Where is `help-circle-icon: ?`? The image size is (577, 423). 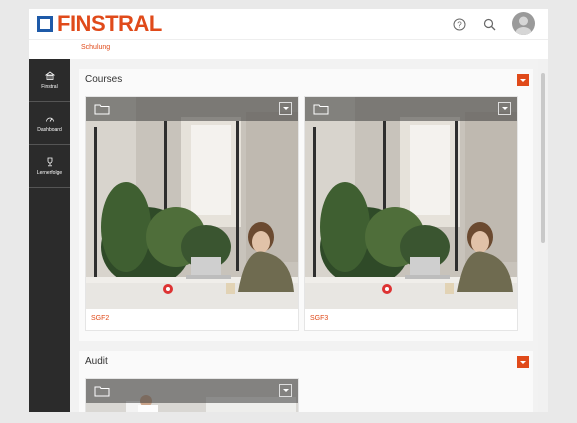
help-circle-icon: ? is located at coordinates (459, 24).